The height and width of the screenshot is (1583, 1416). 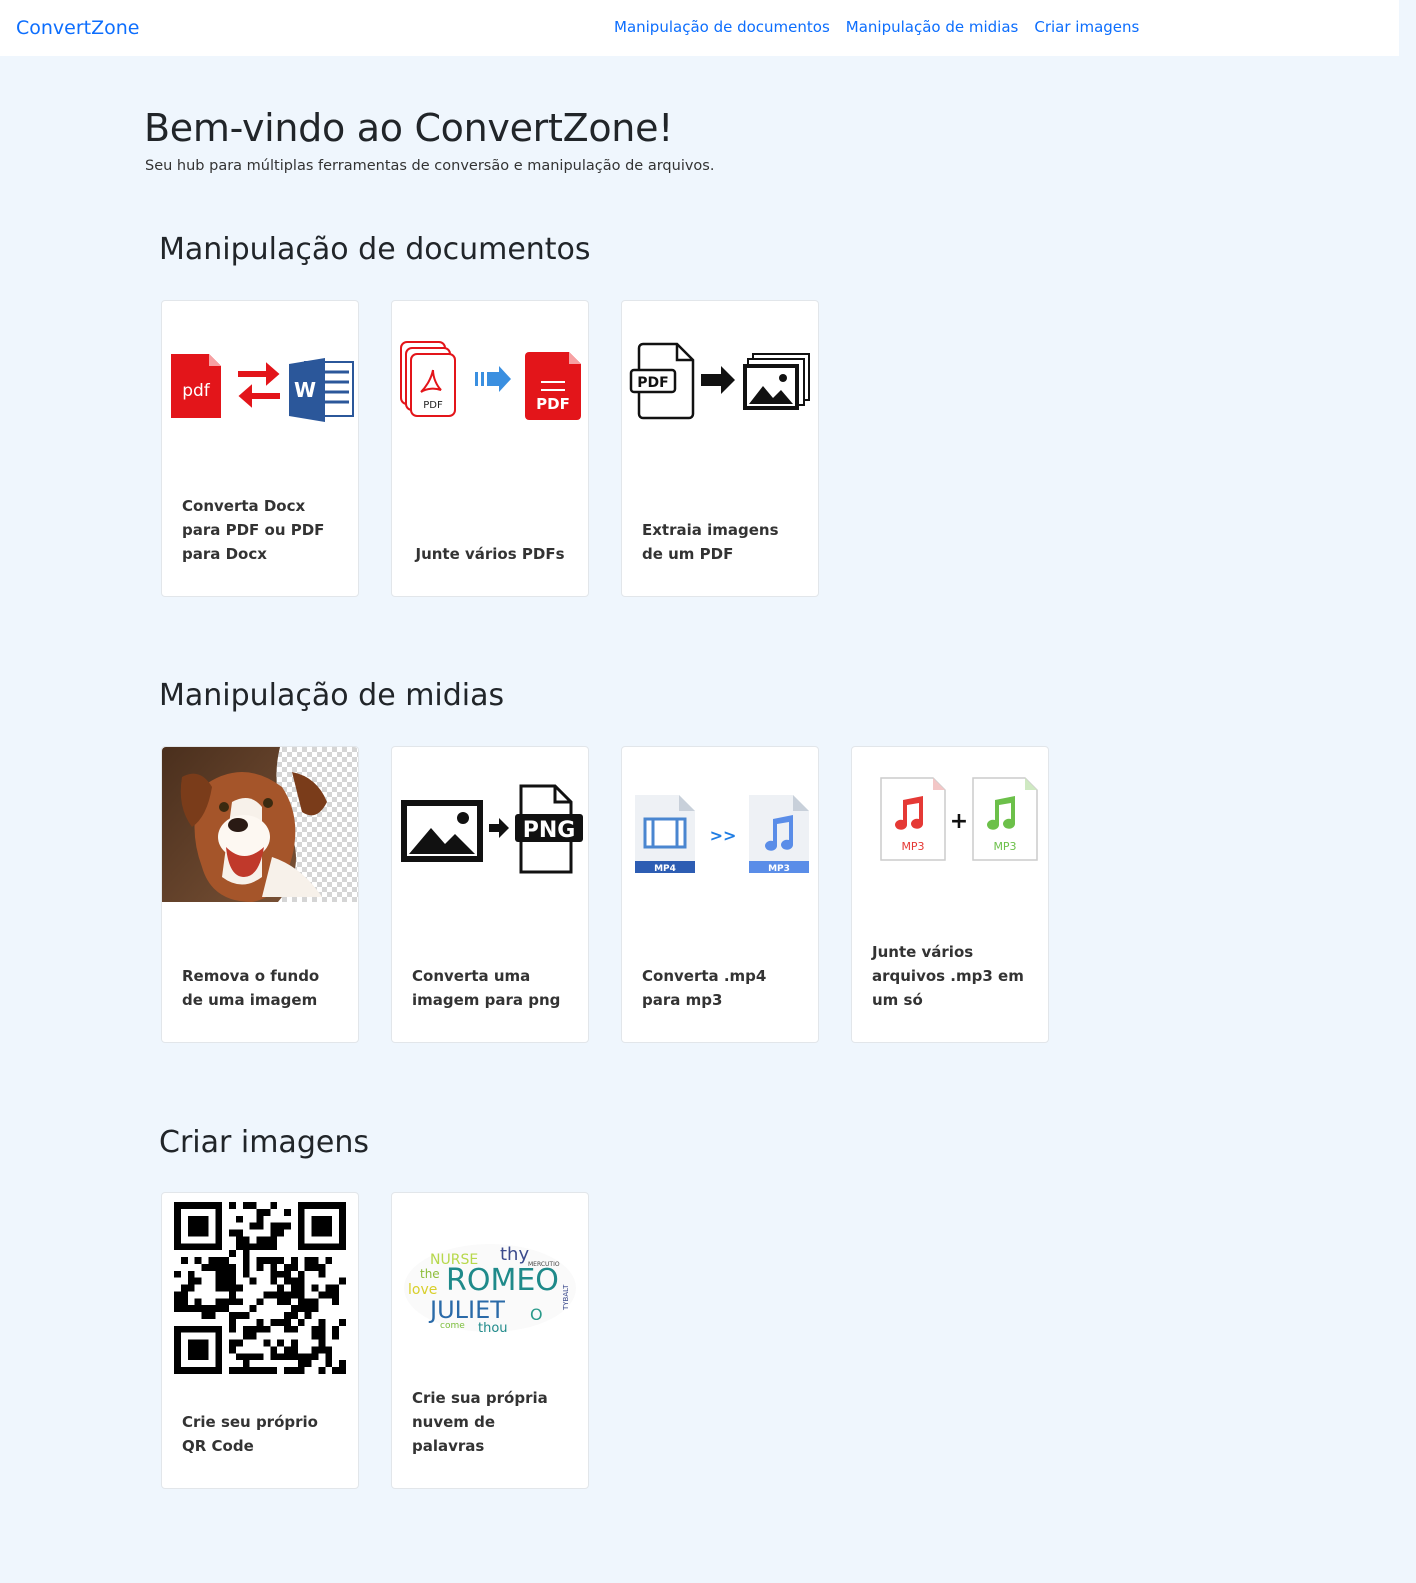 What do you see at coordinates (912, 846) in the screenshot?
I see `mp3-a-text: MP3` at bounding box center [912, 846].